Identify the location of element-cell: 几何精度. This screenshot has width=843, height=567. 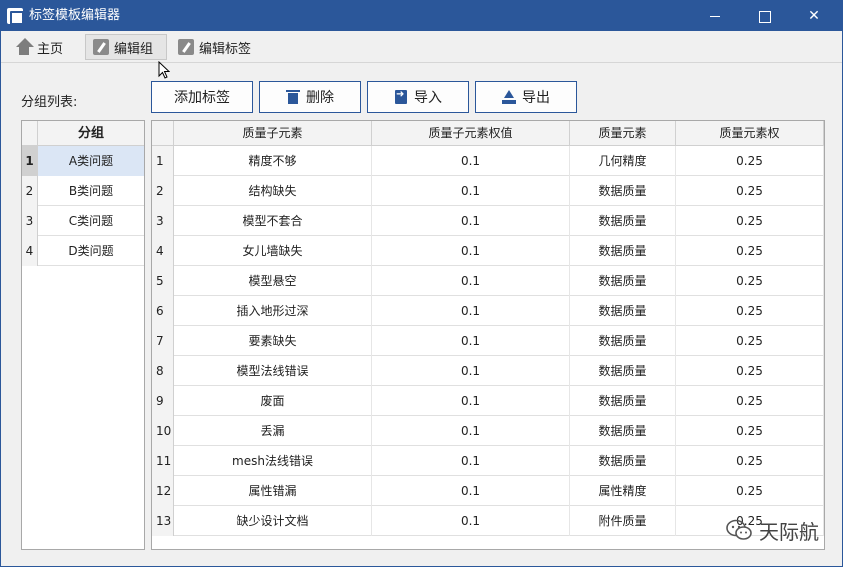
(623, 161).